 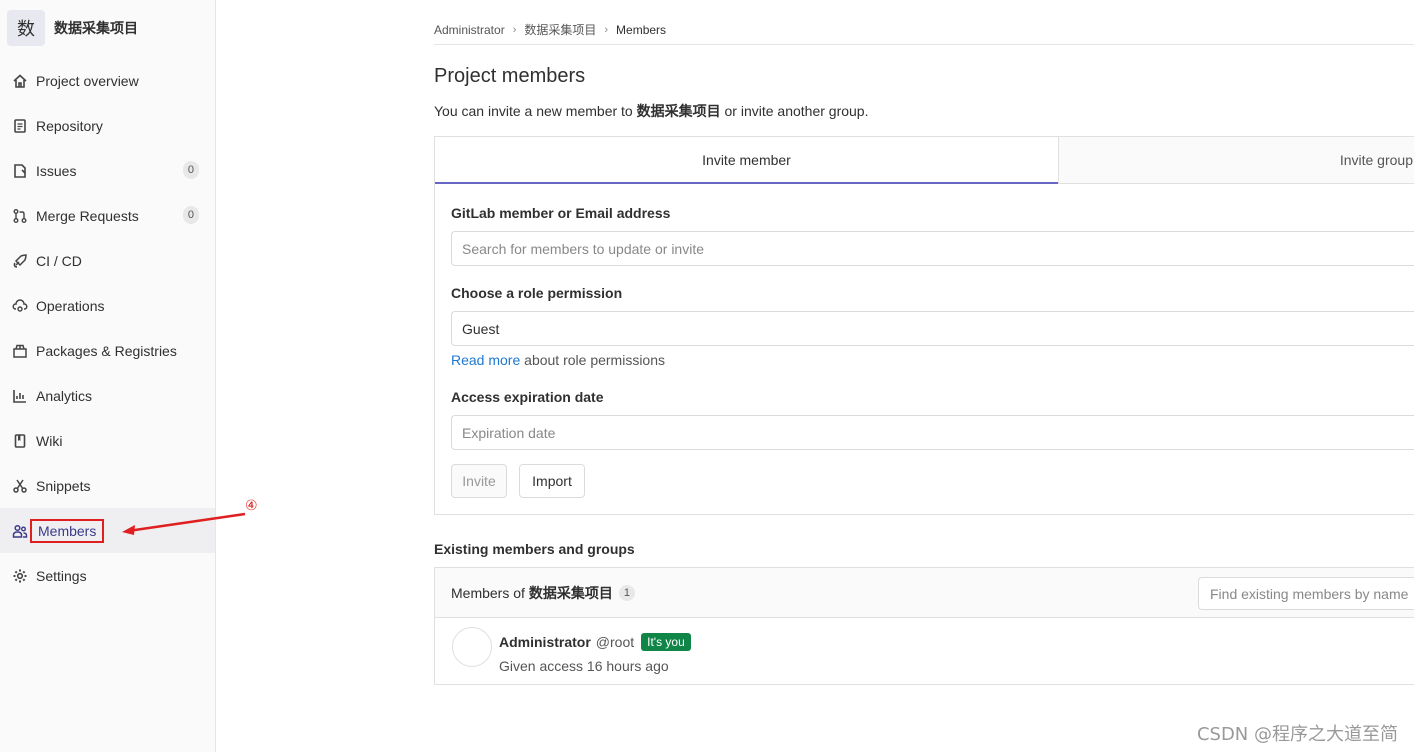 I want to click on merge-request-icon, so click(x=20, y=216).